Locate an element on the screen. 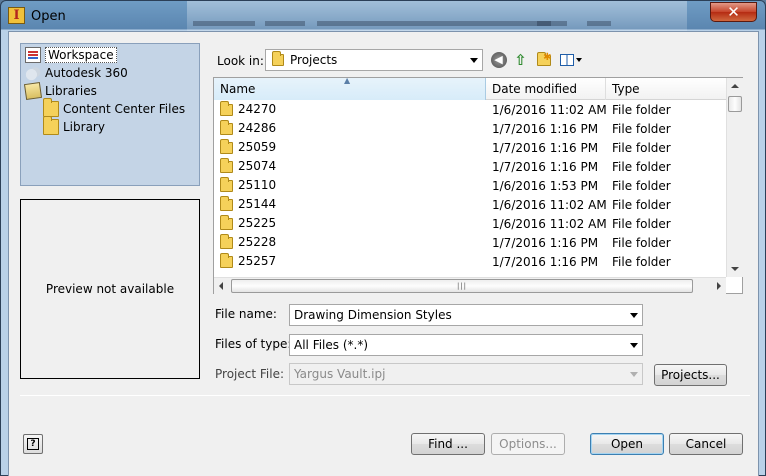  file-name-cell: 24270 is located at coordinates (248, 108).